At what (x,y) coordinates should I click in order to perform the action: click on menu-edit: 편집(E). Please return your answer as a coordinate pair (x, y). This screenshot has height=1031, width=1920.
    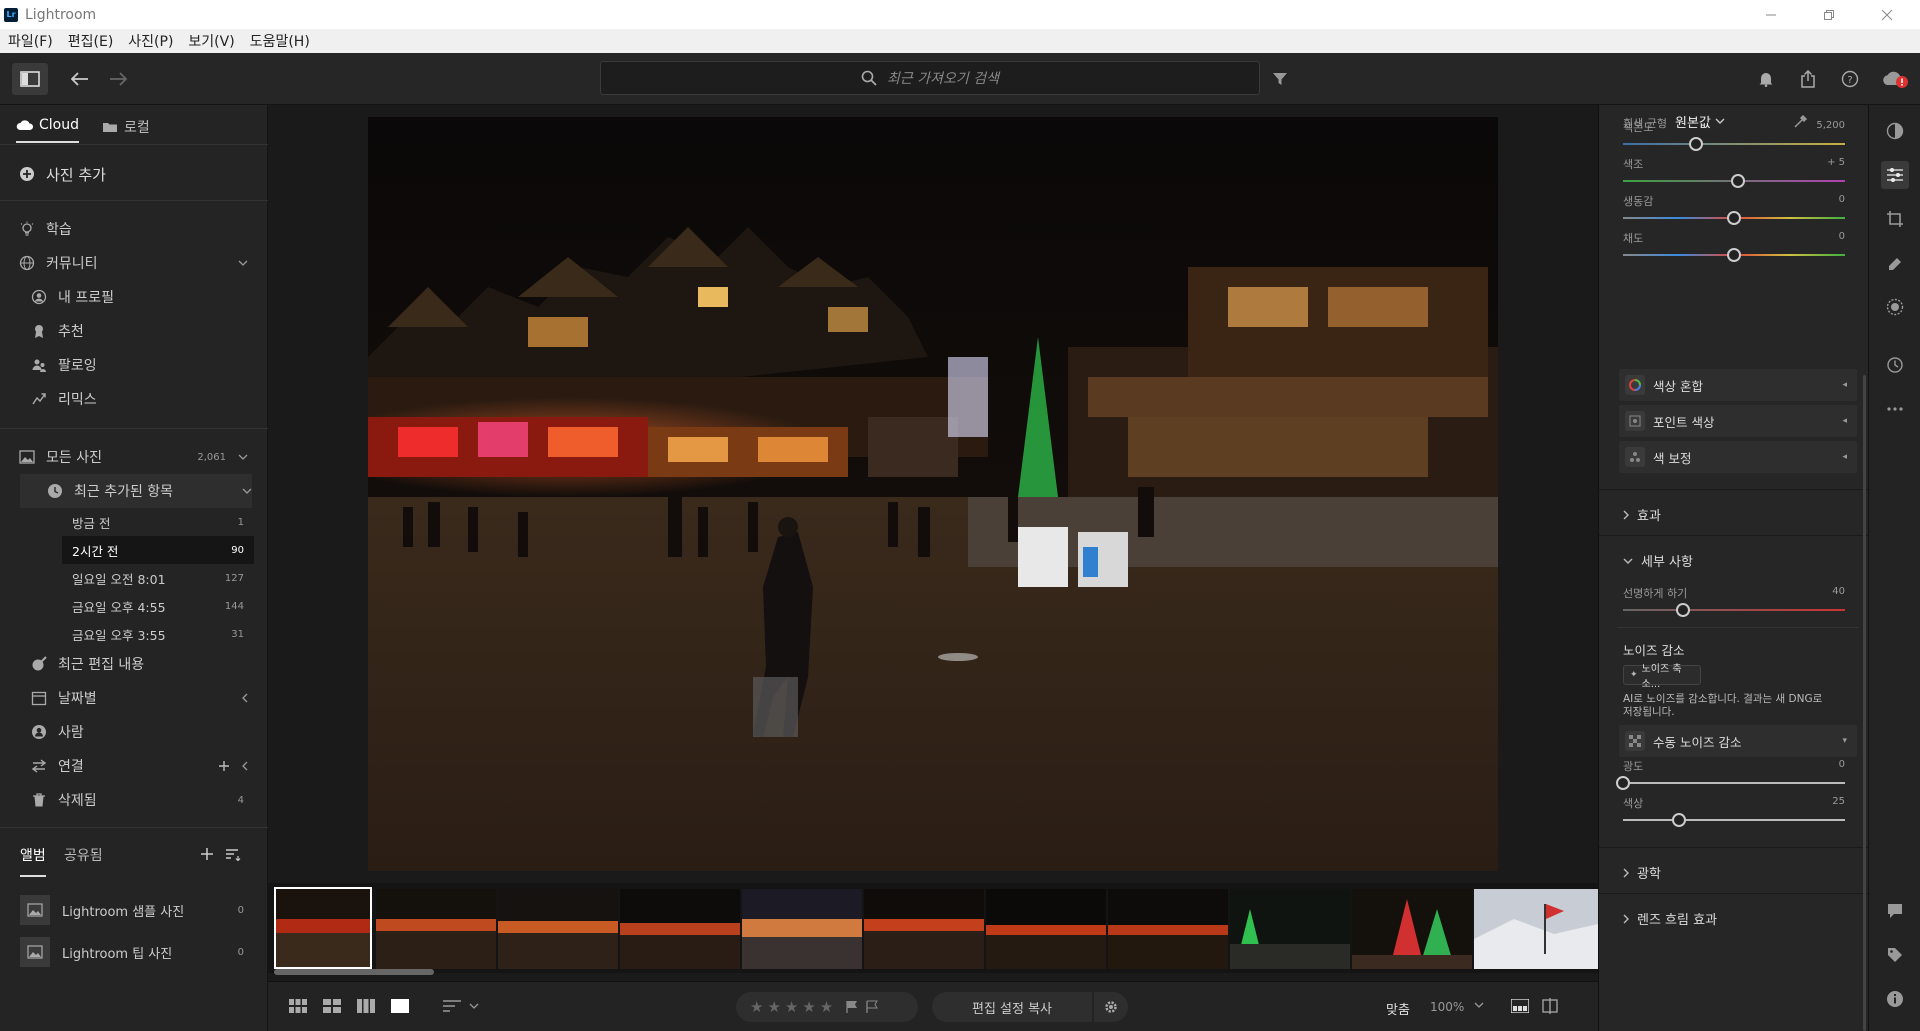
    Looking at the image, I should click on (91, 41).